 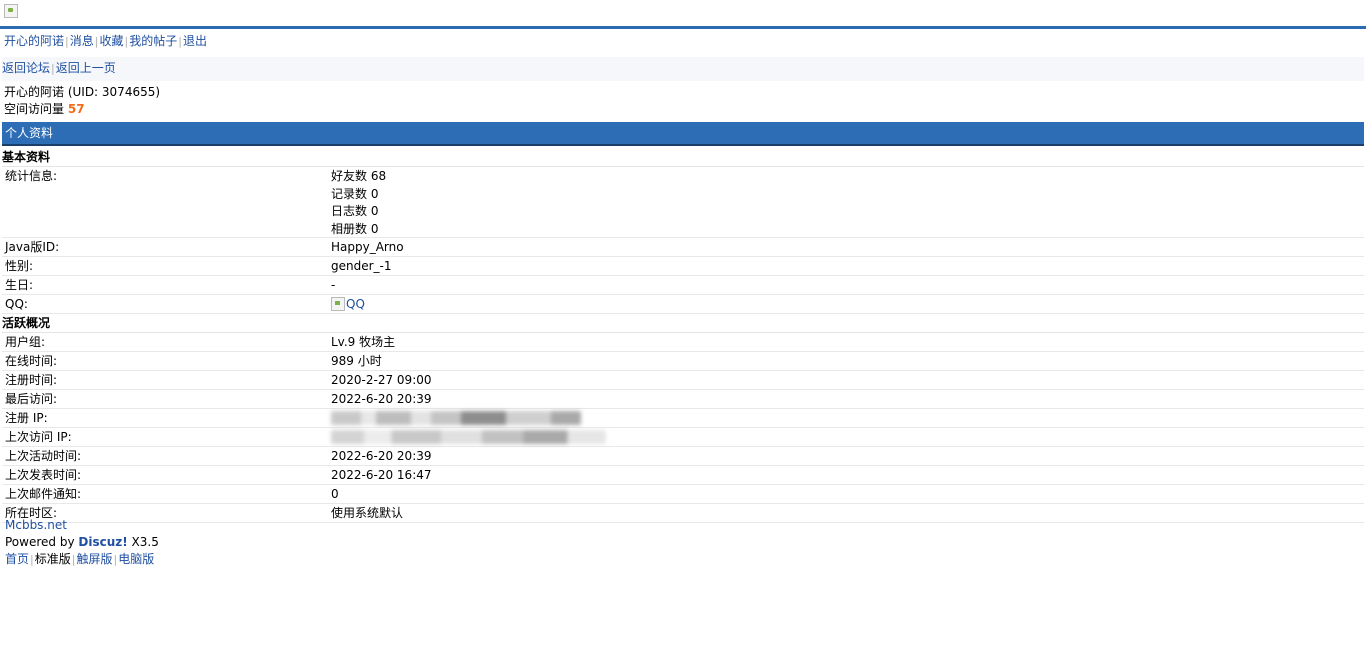 I want to click on powered-by: Powered by Discuz! X3.5, so click(x=82, y=542).